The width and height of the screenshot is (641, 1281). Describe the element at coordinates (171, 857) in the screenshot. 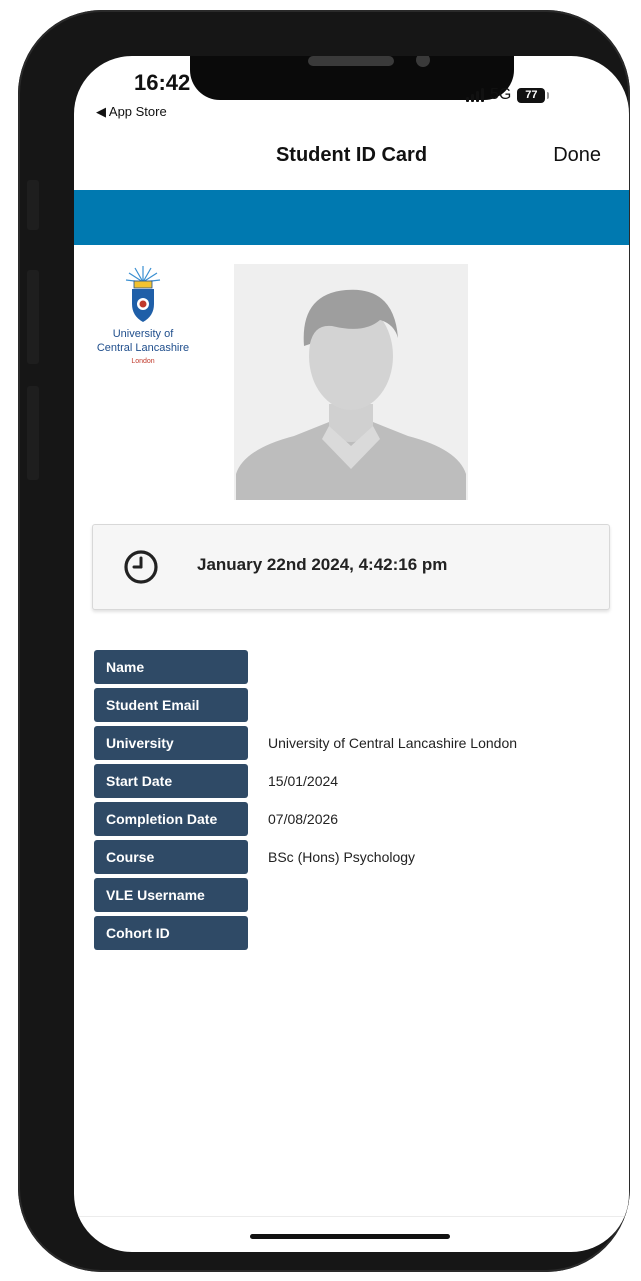

I see `detail-label: Course` at that location.